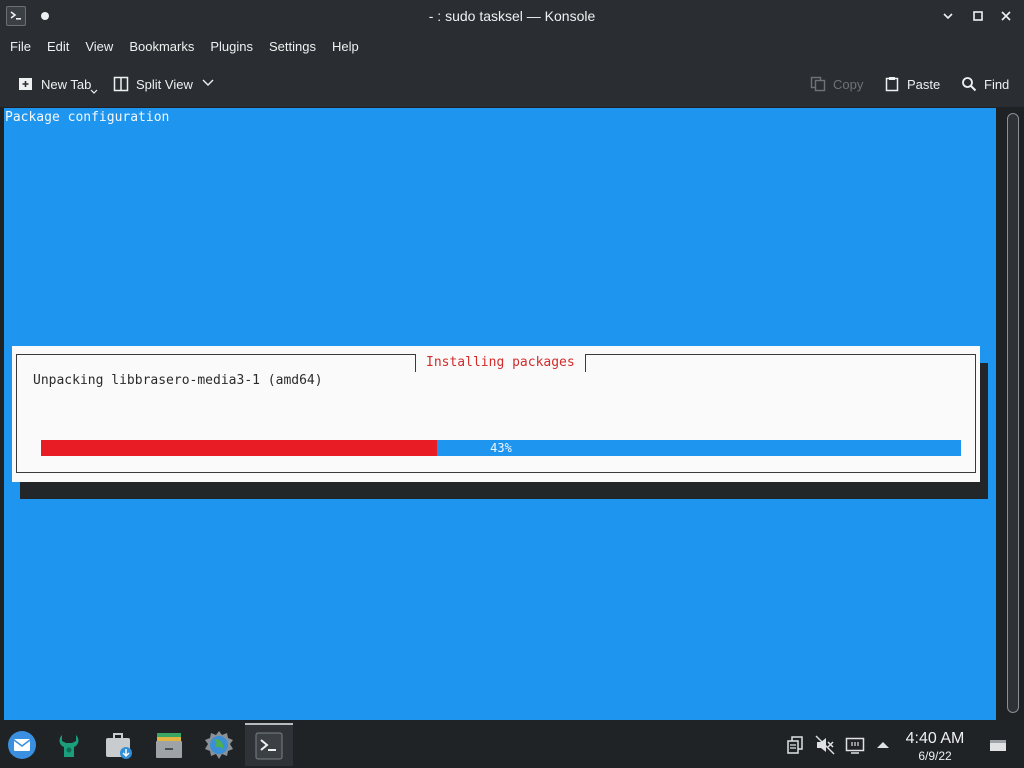 The image size is (1024, 768). I want to click on progress-bar: 43%, so click(501, 448).